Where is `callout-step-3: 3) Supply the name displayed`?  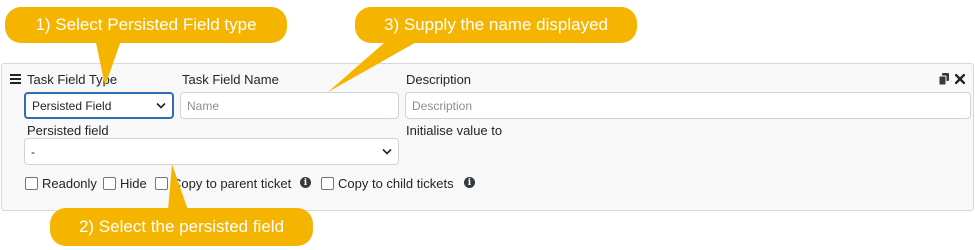 callout-step-3: 3) Supply the name displayed is located at coordinates (496, 25).